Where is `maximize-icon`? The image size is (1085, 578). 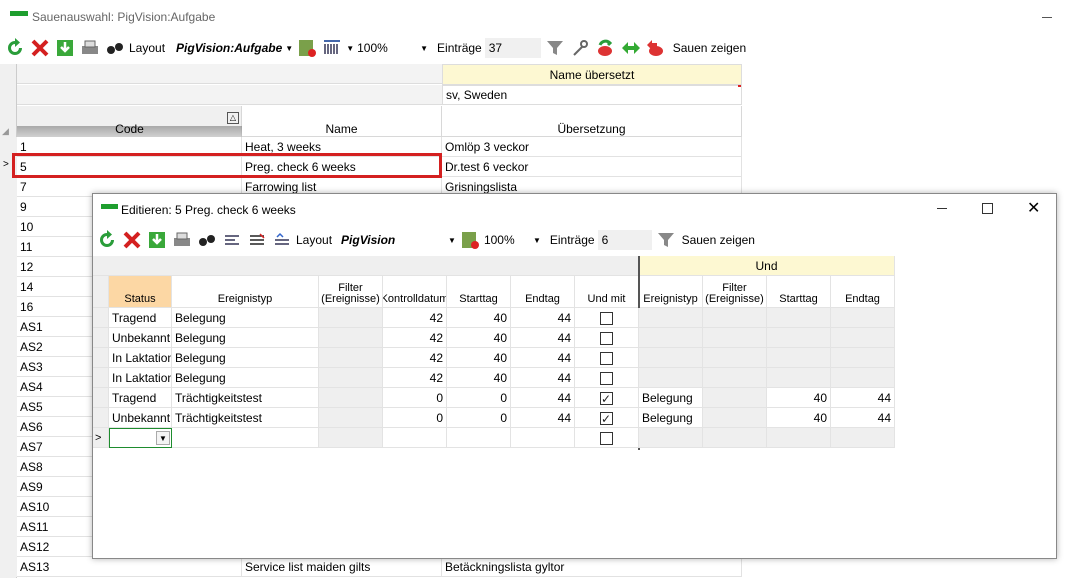
maximize-icon is located at coordinates (987, 208).